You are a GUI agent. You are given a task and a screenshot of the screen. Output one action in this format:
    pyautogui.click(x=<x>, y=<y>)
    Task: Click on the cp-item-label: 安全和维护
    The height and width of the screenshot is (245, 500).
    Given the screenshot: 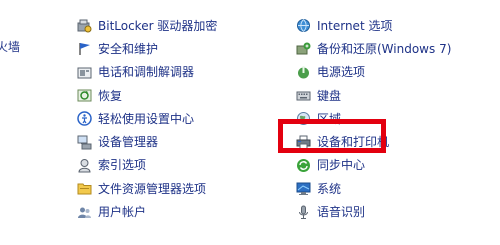 What is the action you would take?
    pyautogui.click(x=128, y=48)
    